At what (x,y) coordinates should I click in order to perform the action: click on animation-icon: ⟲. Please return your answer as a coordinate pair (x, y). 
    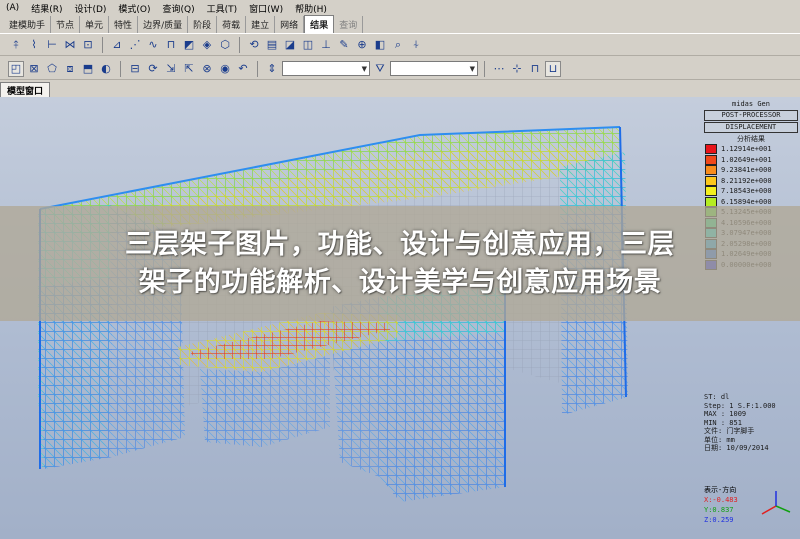
    Looking at the image, I should click on (254, 45).